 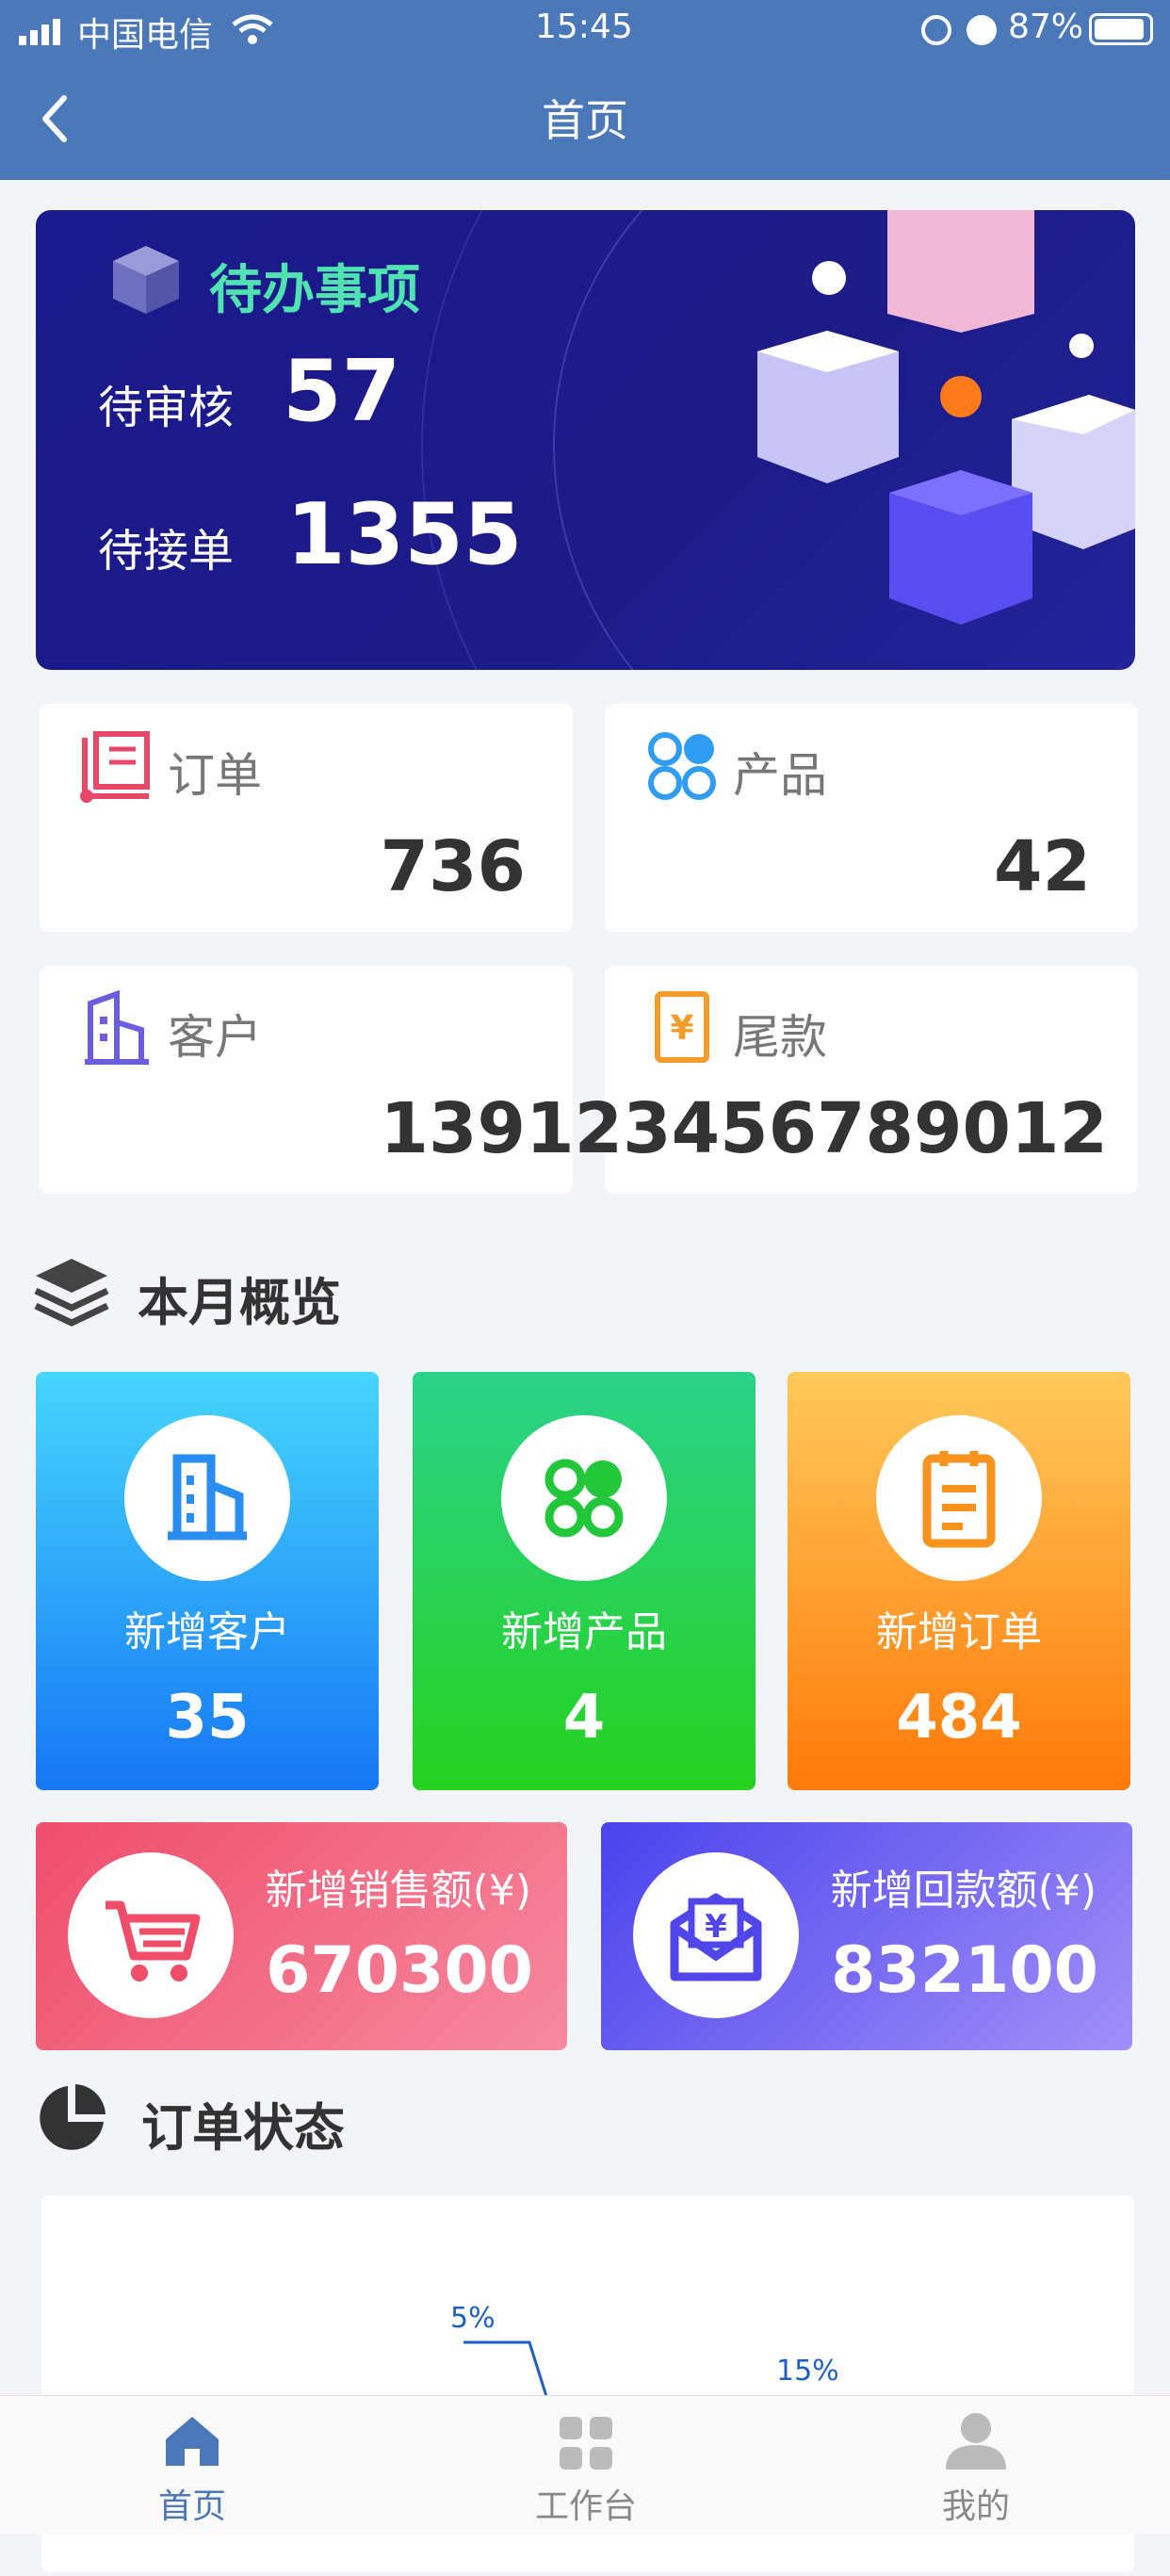 What do you see at coordinates (71, 1294) in the screenshot?
I see `layers-icon` at bounding box center [71, 1294].